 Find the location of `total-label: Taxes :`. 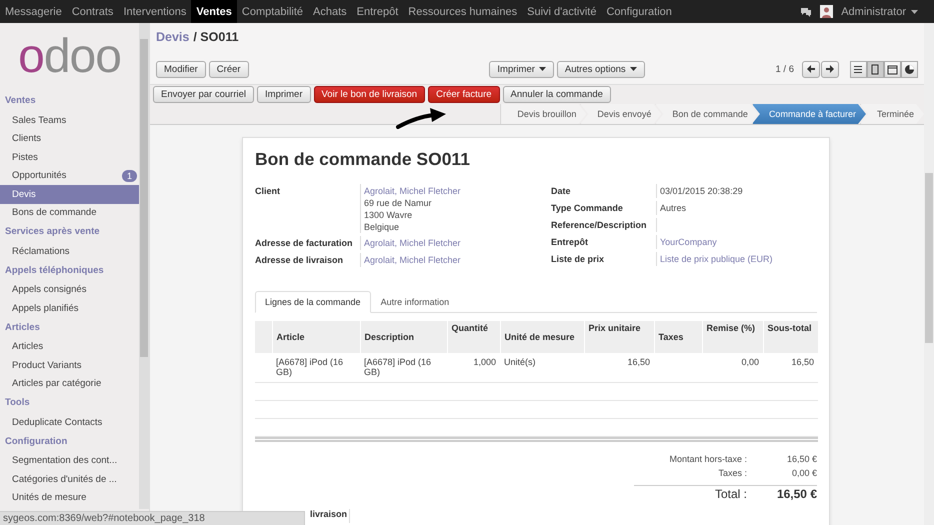

total-label: Taxes : is located at coordinates (732, 473).